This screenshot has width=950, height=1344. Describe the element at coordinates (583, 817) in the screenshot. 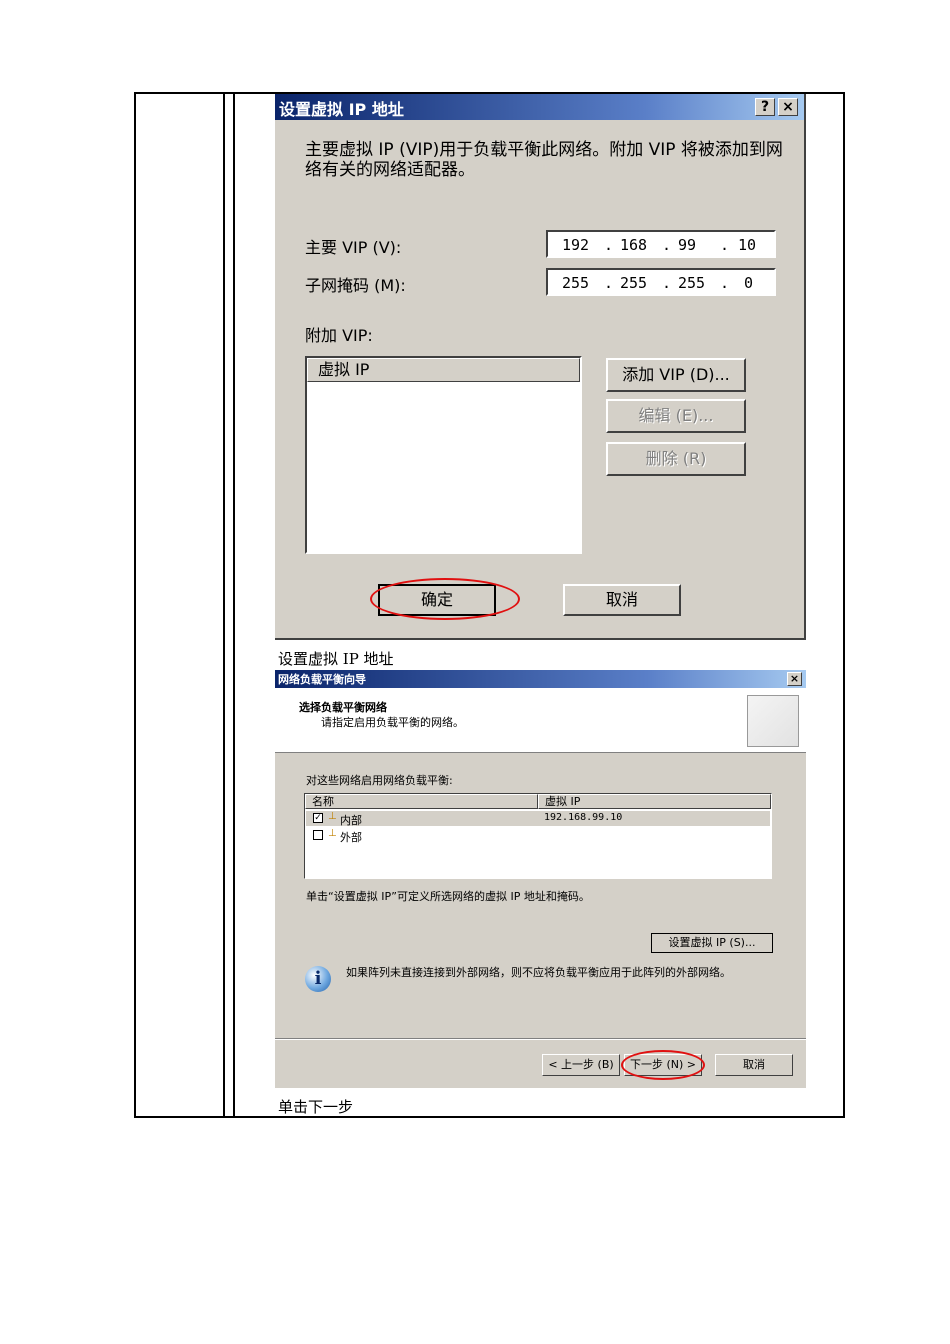

I see `network-vip: 192.168.99.10` at that location.